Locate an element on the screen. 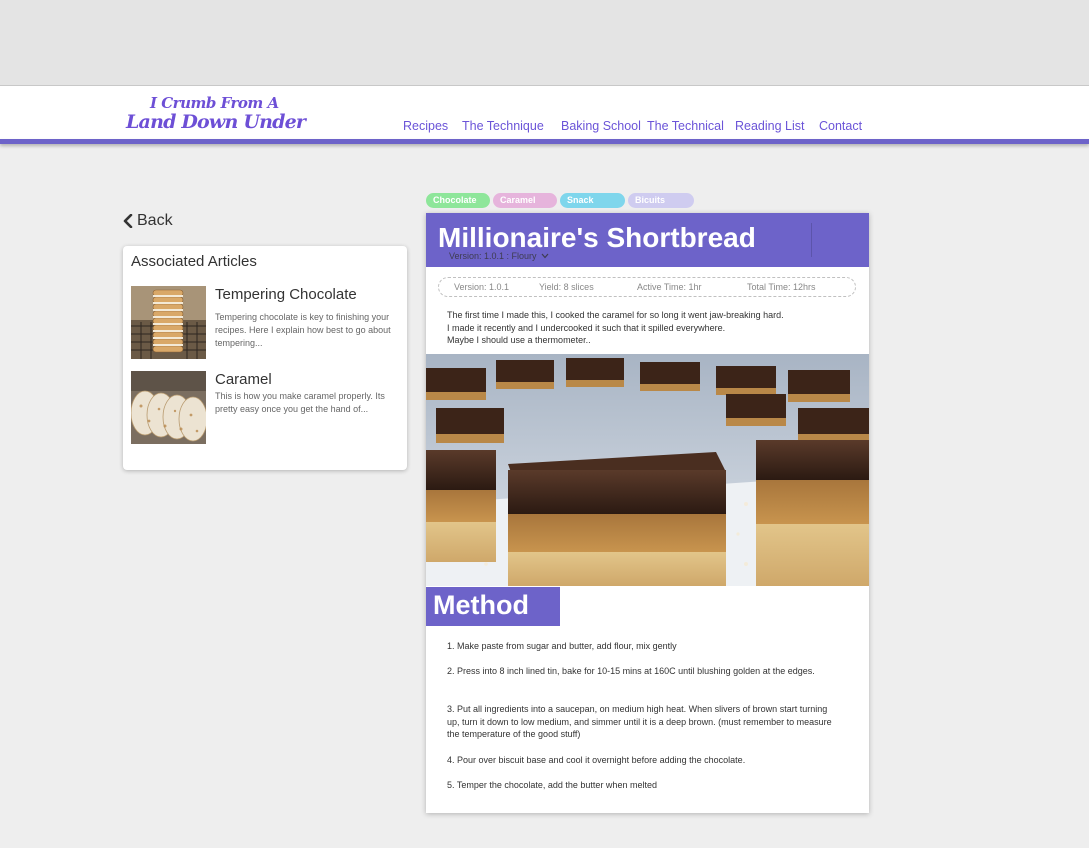  back-label: Back is located at coordinates (155, 220).